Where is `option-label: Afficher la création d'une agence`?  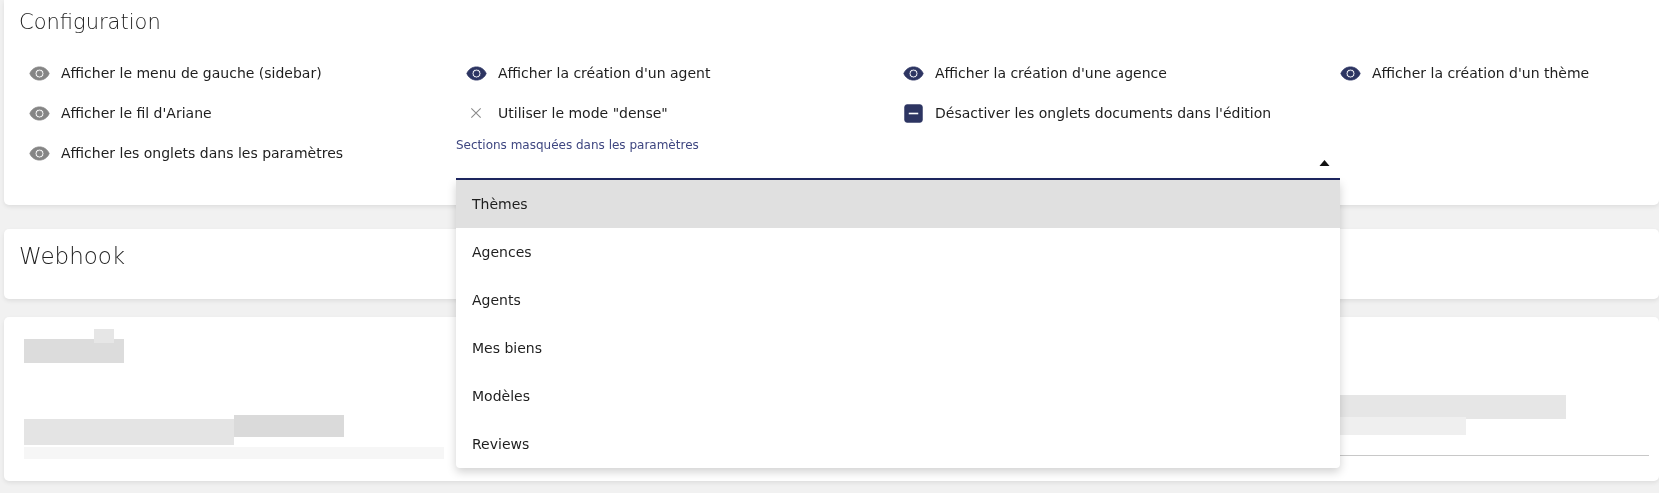
option-label: Afficher la création d'une agence is located at coordinates (1051, 73).